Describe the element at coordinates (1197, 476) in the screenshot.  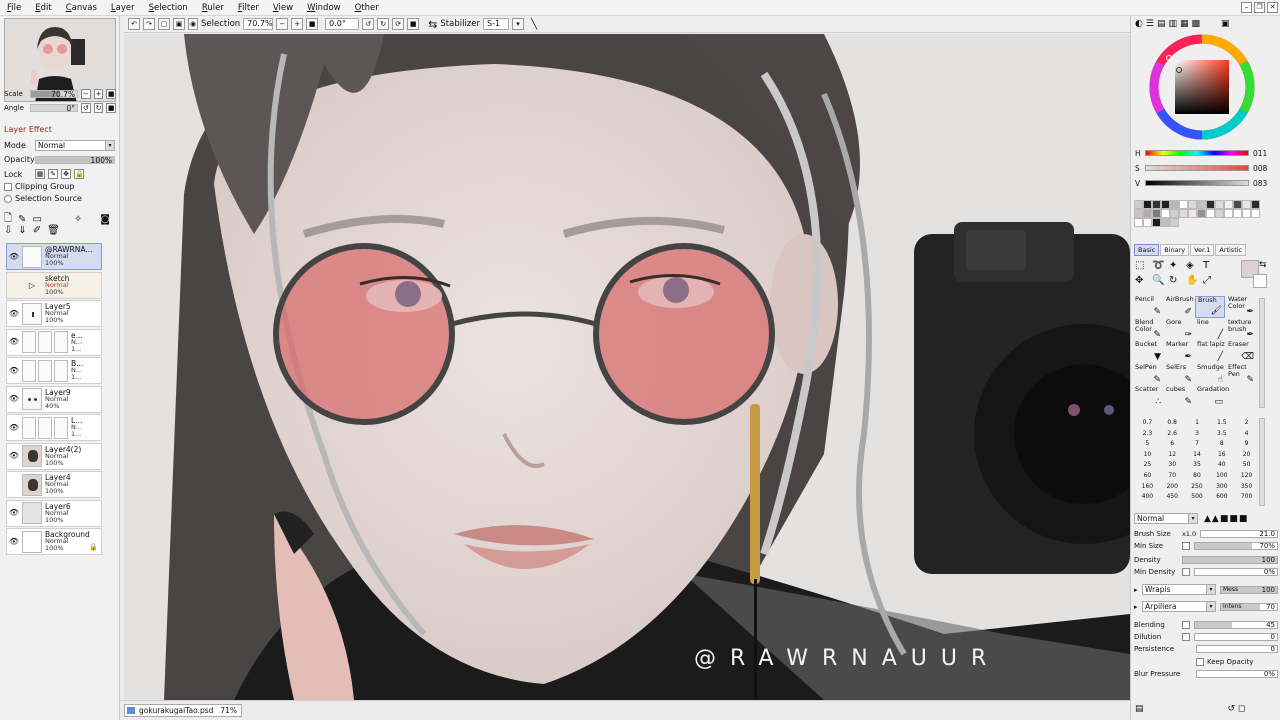
I see `brush-size-preset: 80` at that location.